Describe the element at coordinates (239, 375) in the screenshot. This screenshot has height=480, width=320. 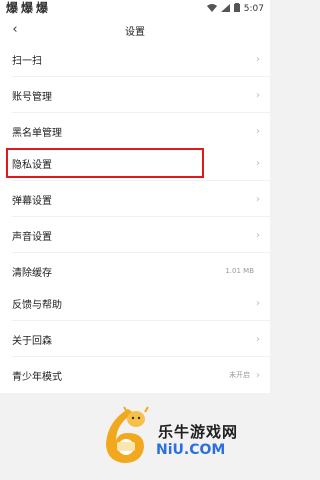
I see `teen-mode-status: 未开启` at that location.